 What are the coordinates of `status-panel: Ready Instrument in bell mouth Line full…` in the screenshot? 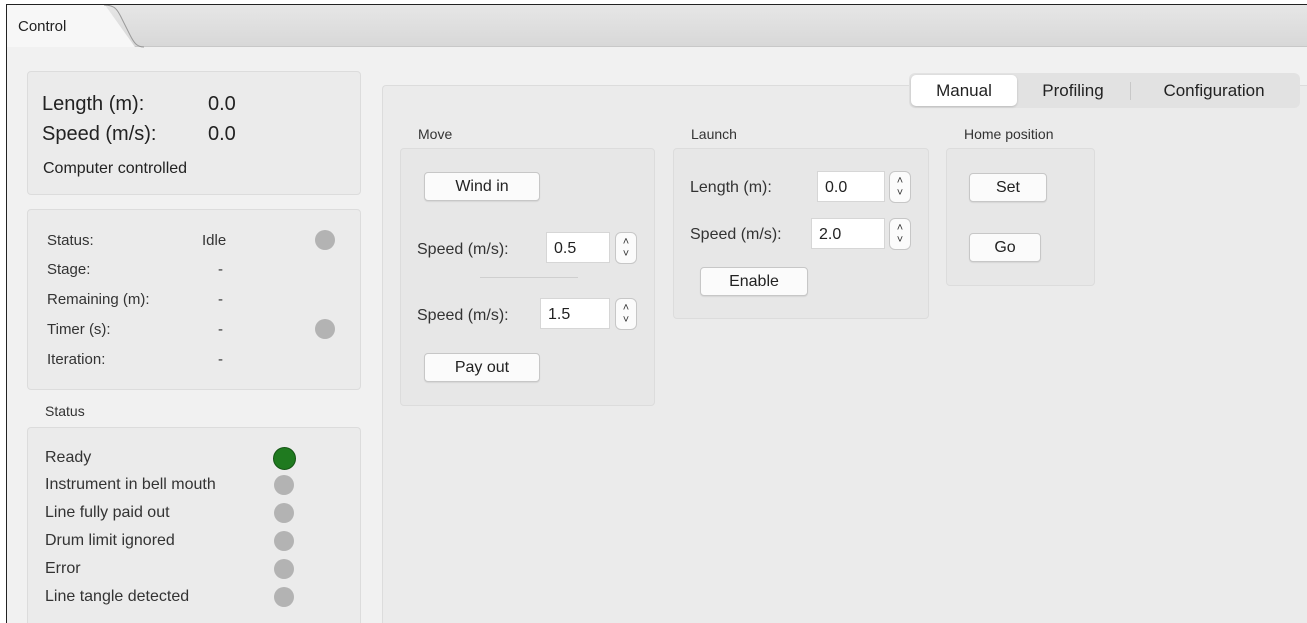 It's located at (194, 525).